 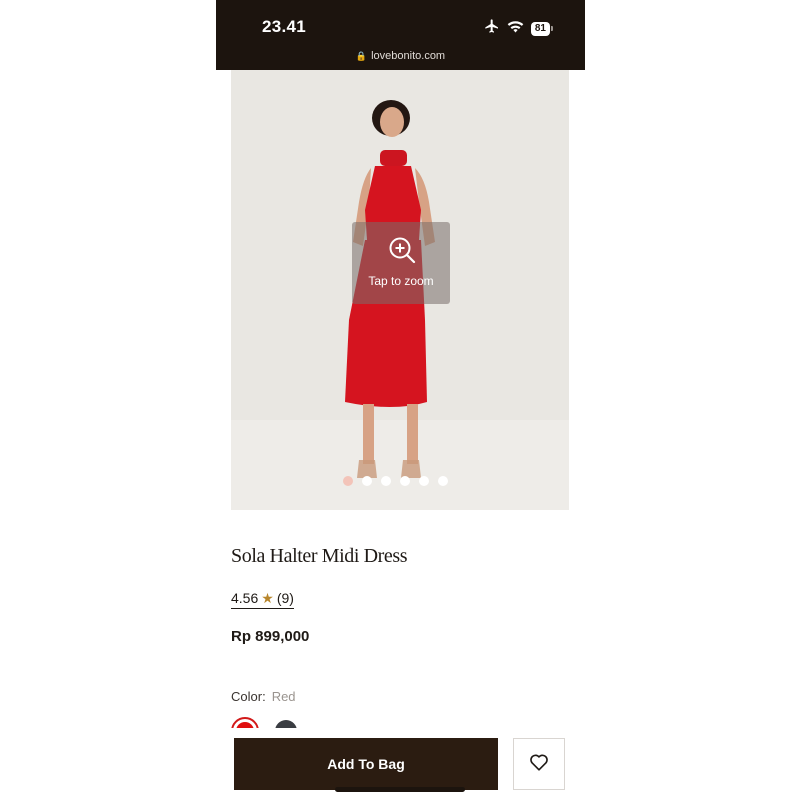 What do you see at coordinates (402, 252) in the screenshot?
I see `zoom-in-icon` at bounding box center [402, 252].